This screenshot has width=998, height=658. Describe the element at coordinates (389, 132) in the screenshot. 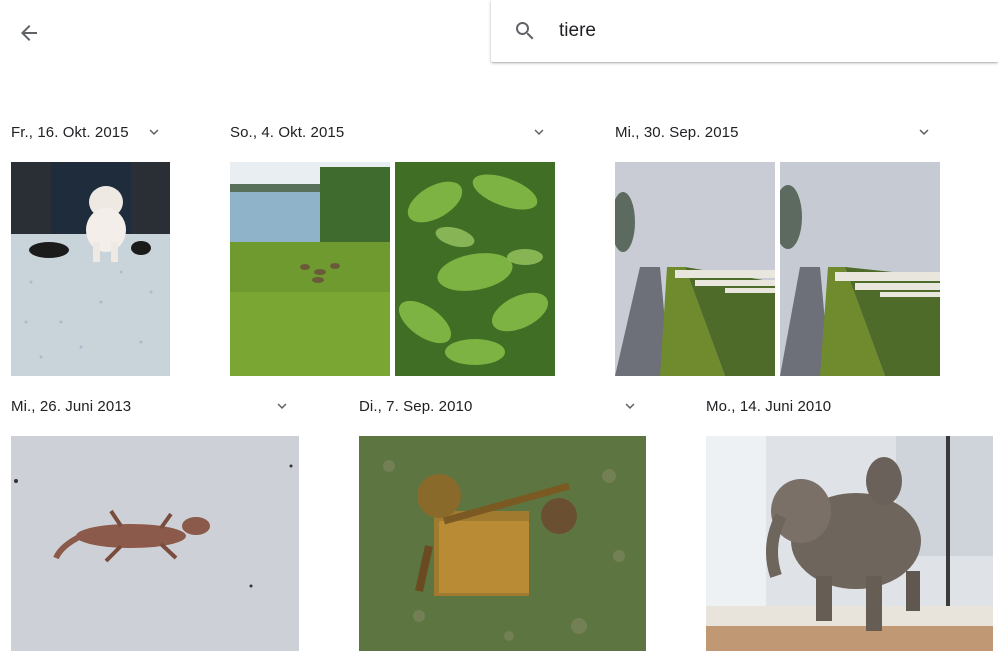

I see `date-group-header: So., 4. Okt. 2015` at that location.